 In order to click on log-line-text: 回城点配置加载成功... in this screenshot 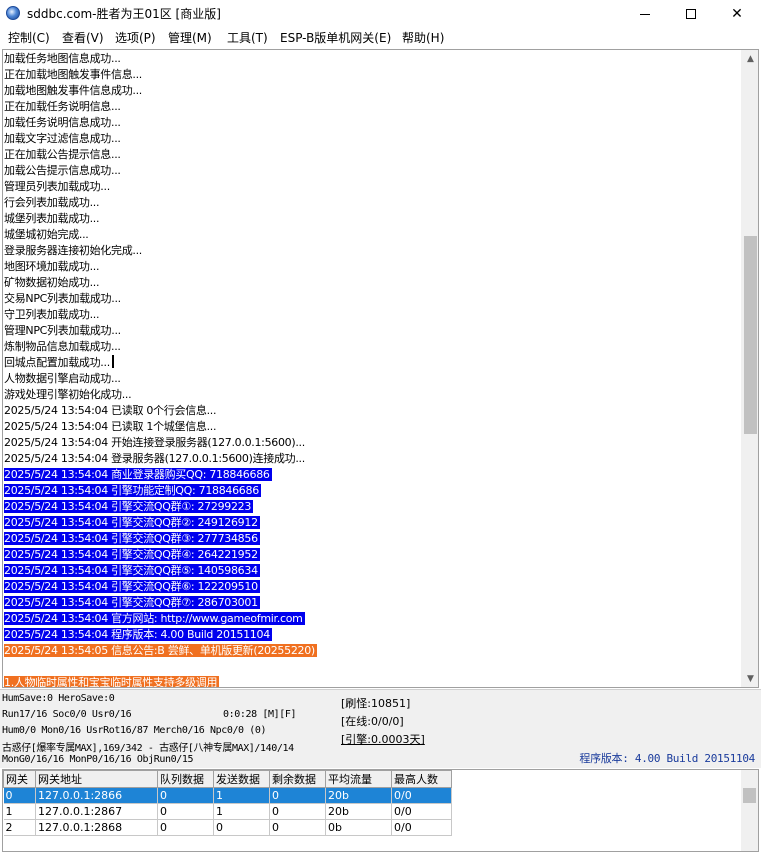, I will do `click(57, 362)`.